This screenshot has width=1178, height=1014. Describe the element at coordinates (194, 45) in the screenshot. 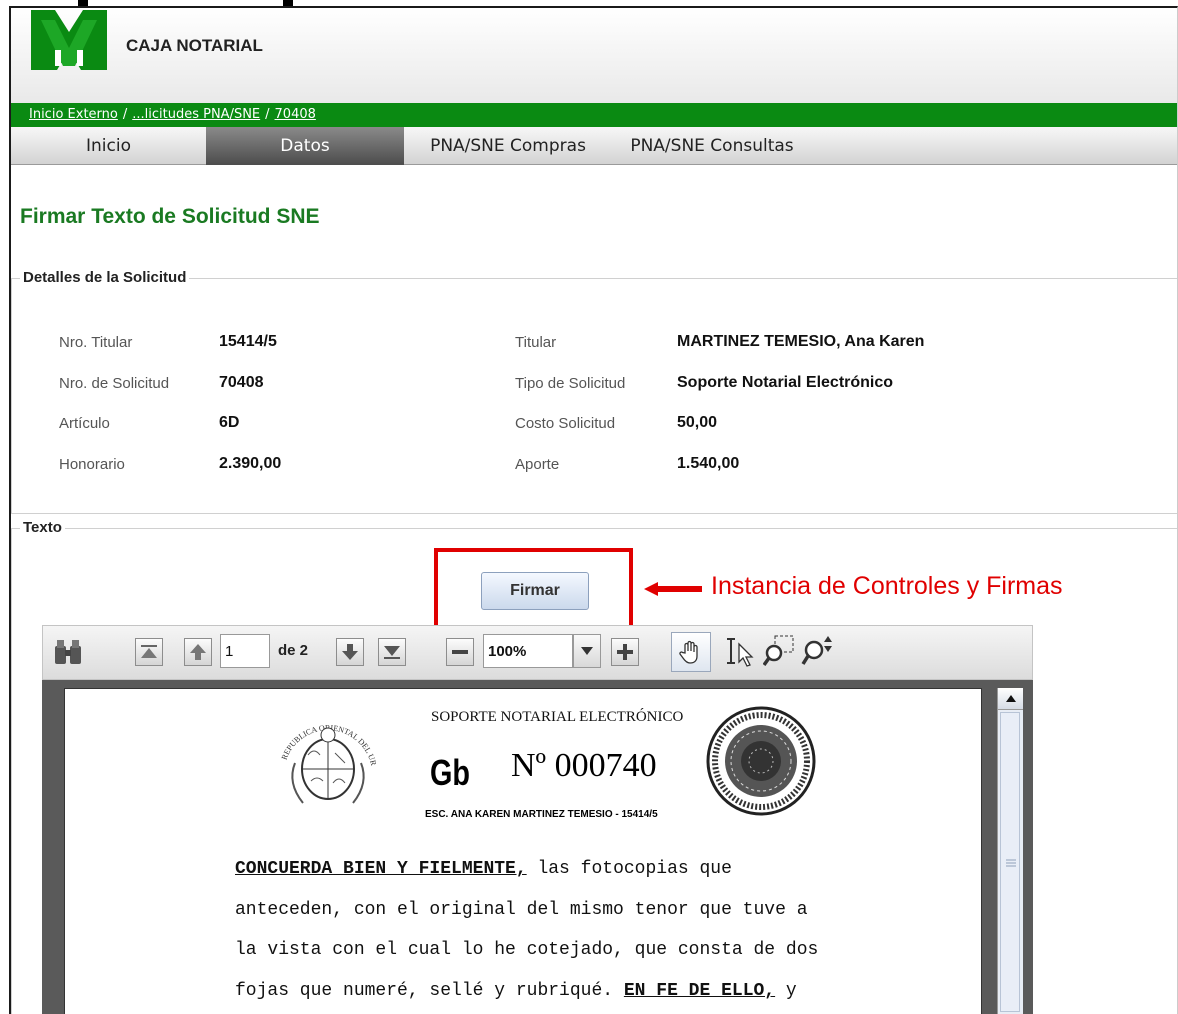

I see `brand-name: CAJA NOTARIAL` at that location.